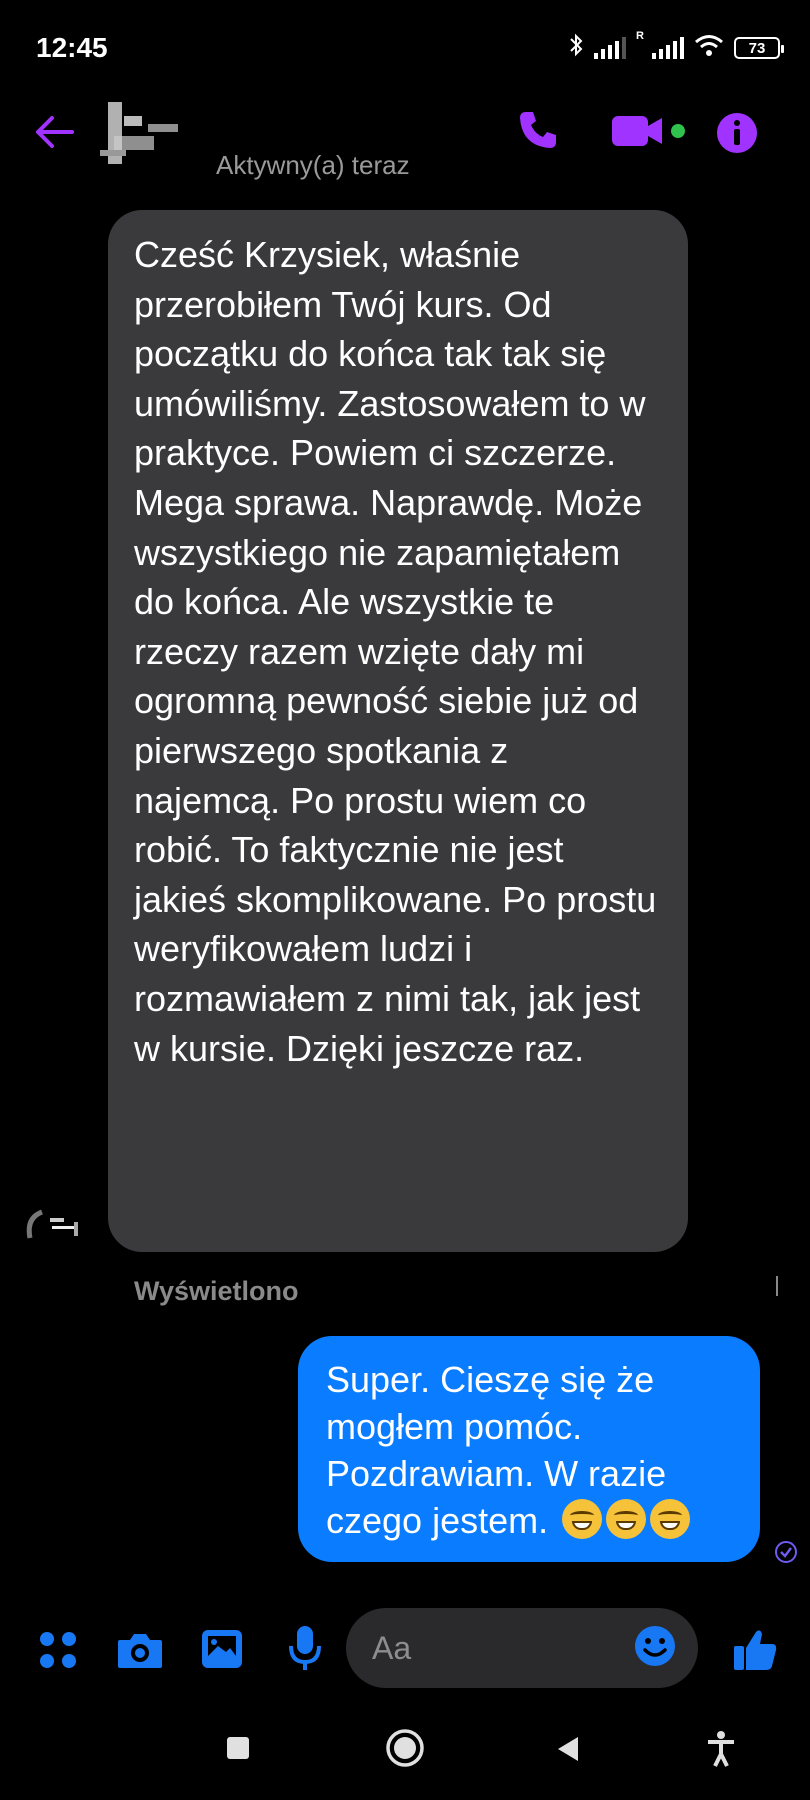  I want to click on message-input, so click(502, 1648).